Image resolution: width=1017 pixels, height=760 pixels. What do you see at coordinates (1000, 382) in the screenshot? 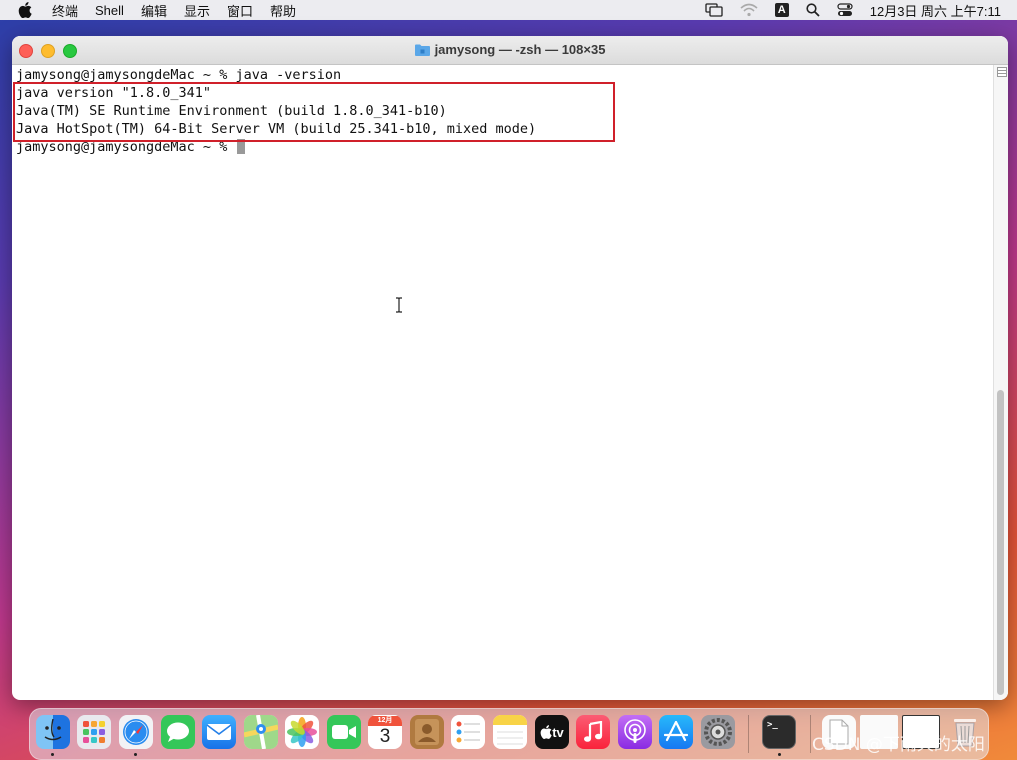
I see `vertical-scrollbar` at bounding box center [1000, 382].